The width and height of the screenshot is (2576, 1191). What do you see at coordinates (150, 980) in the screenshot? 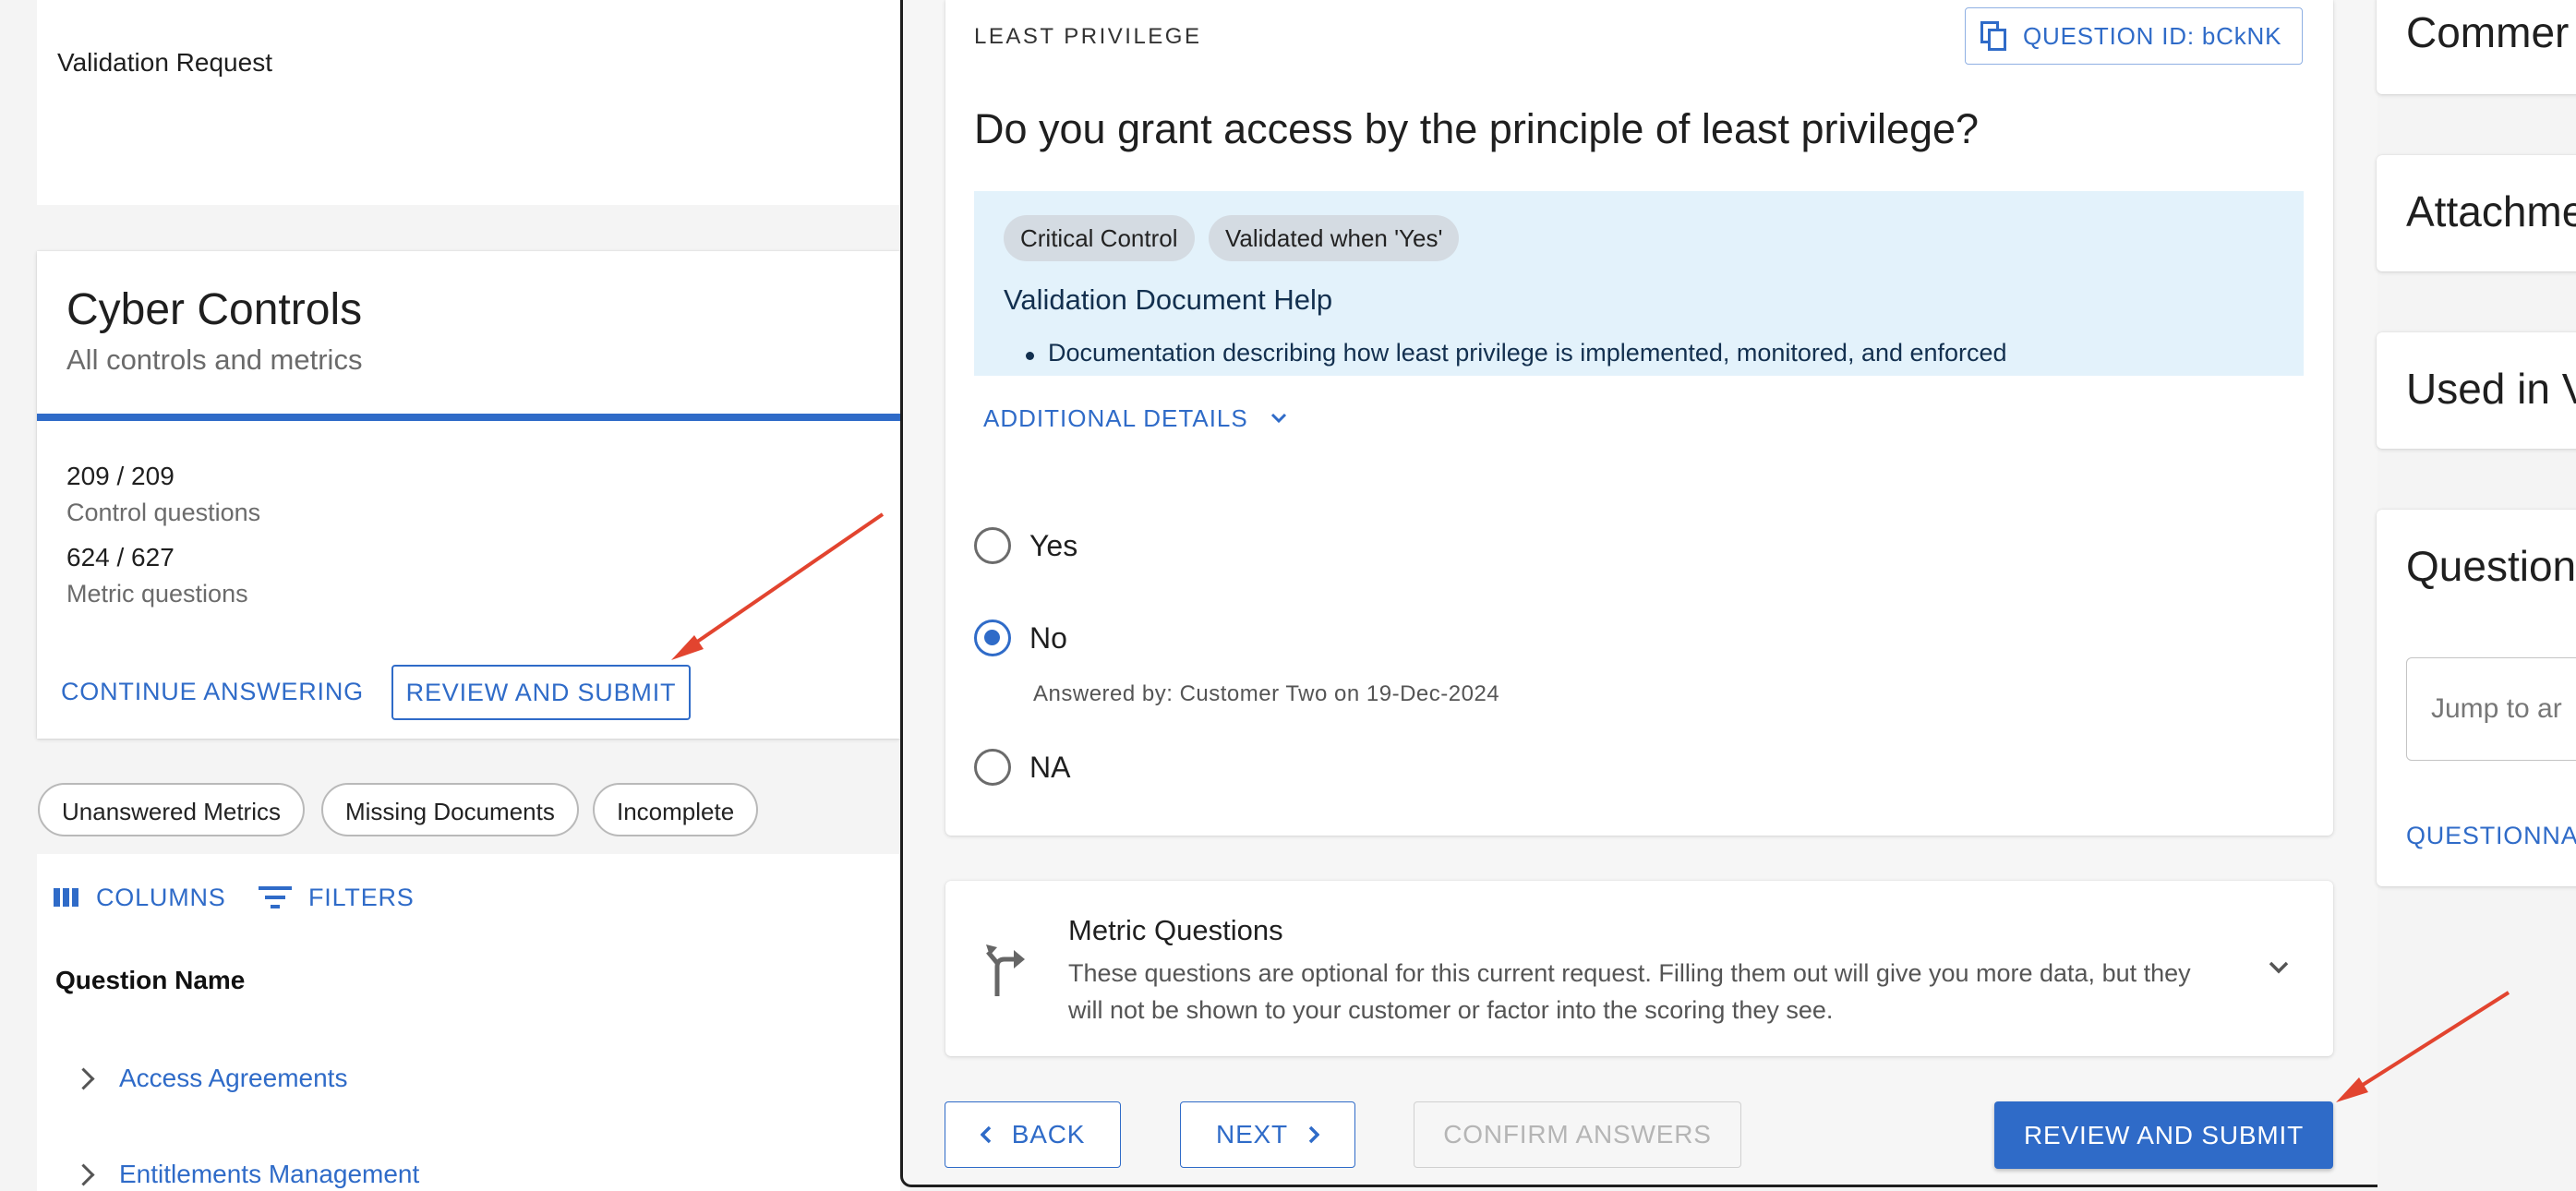
I see `question-name-header: Question Name` at bounding box center [150, 980].